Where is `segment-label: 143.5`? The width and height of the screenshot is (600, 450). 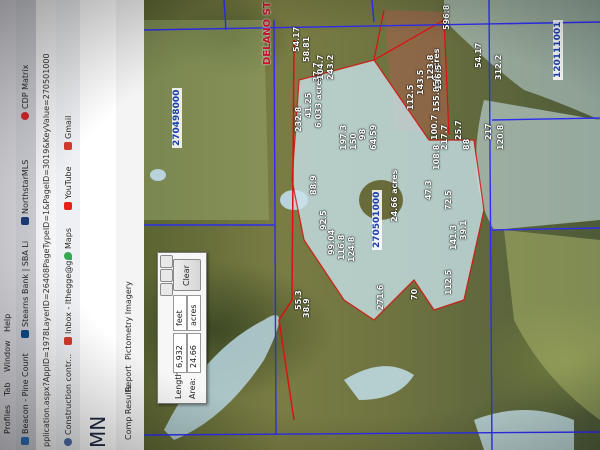 segment-label: 143.5 is located at coordinates (420, 82).